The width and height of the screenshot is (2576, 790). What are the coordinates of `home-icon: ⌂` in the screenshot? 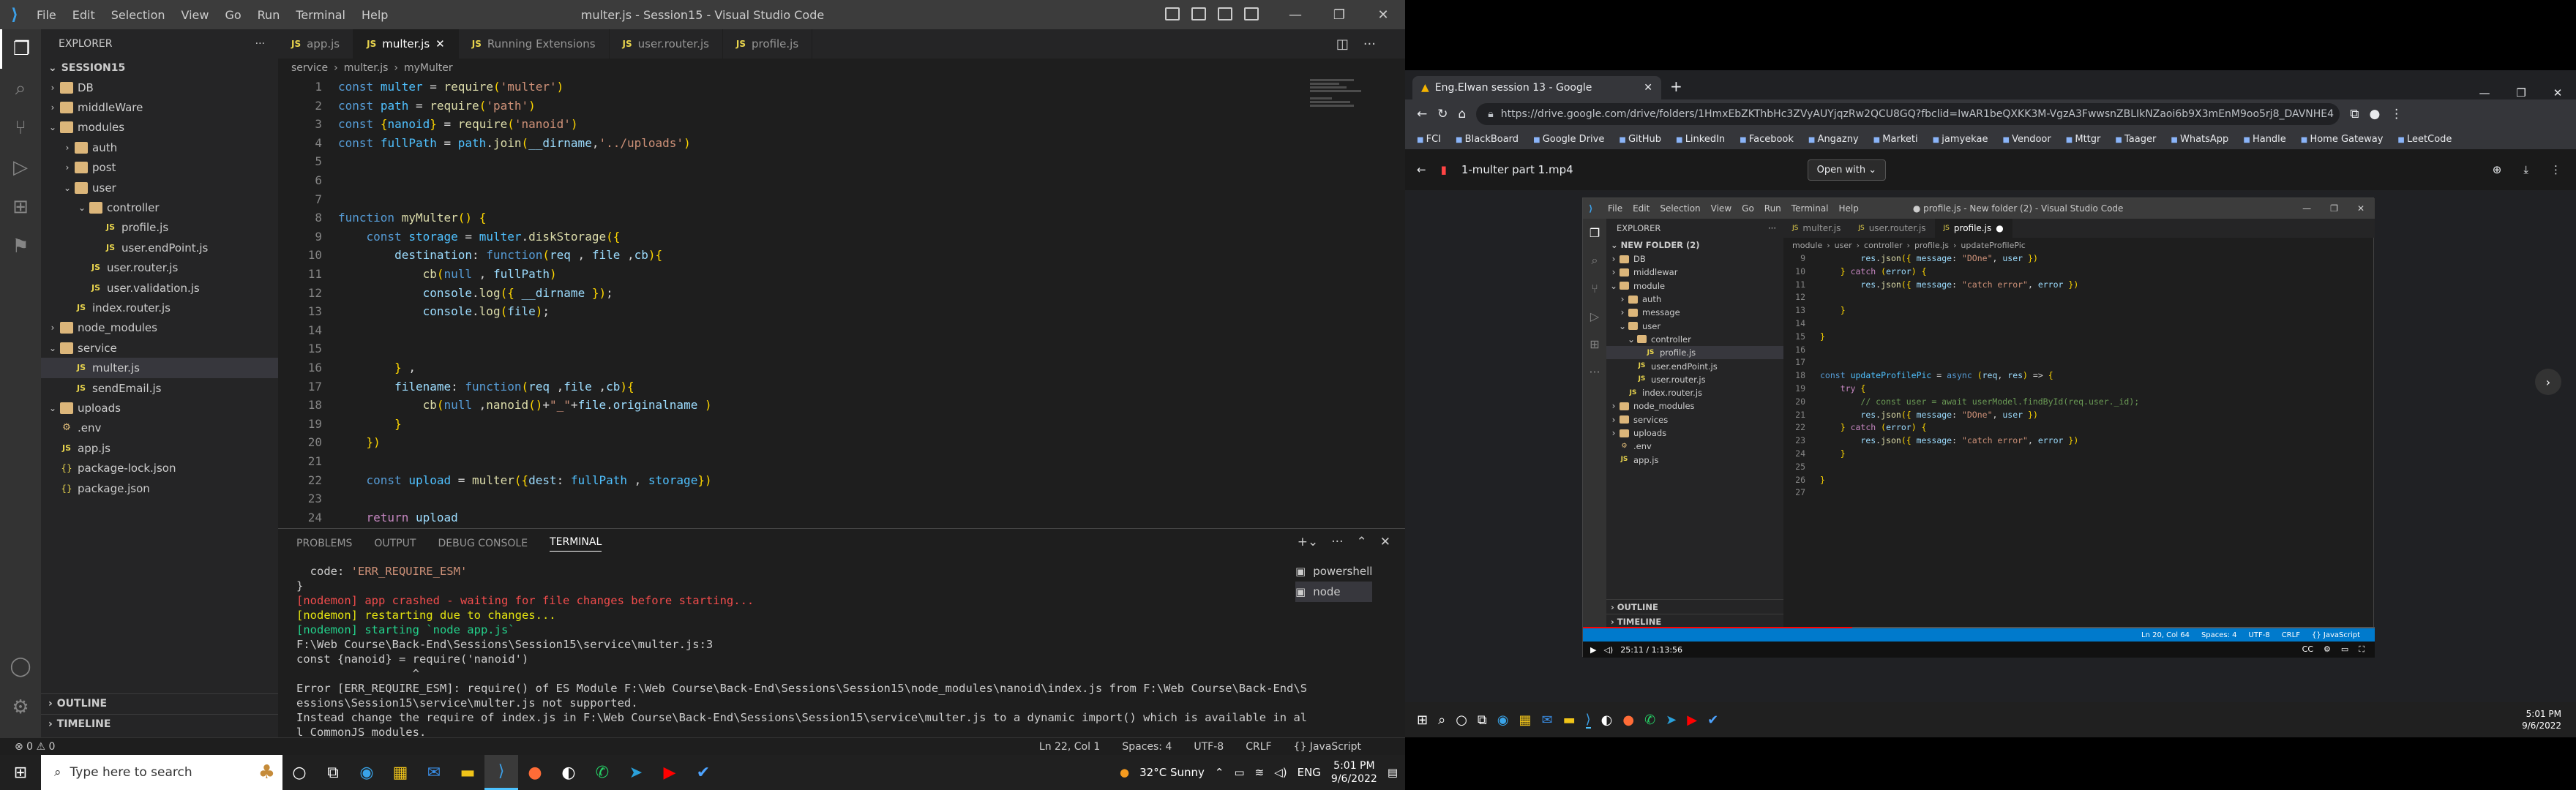 It's located at (1463, 114).